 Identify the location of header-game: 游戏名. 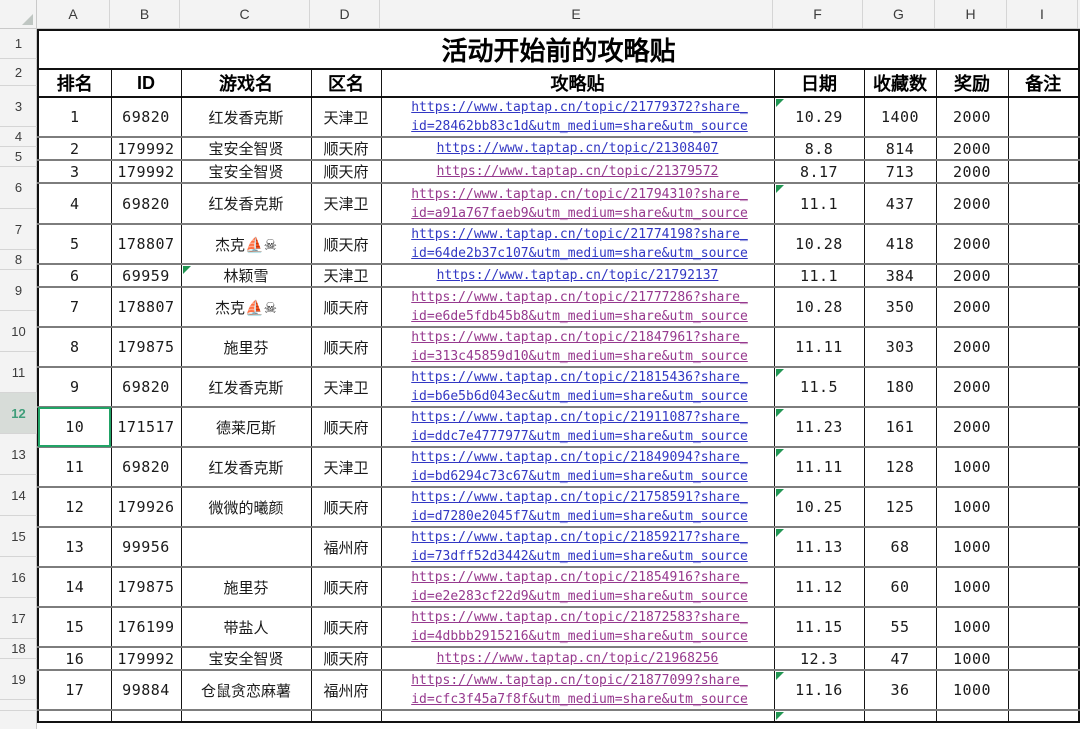
(246, 83).